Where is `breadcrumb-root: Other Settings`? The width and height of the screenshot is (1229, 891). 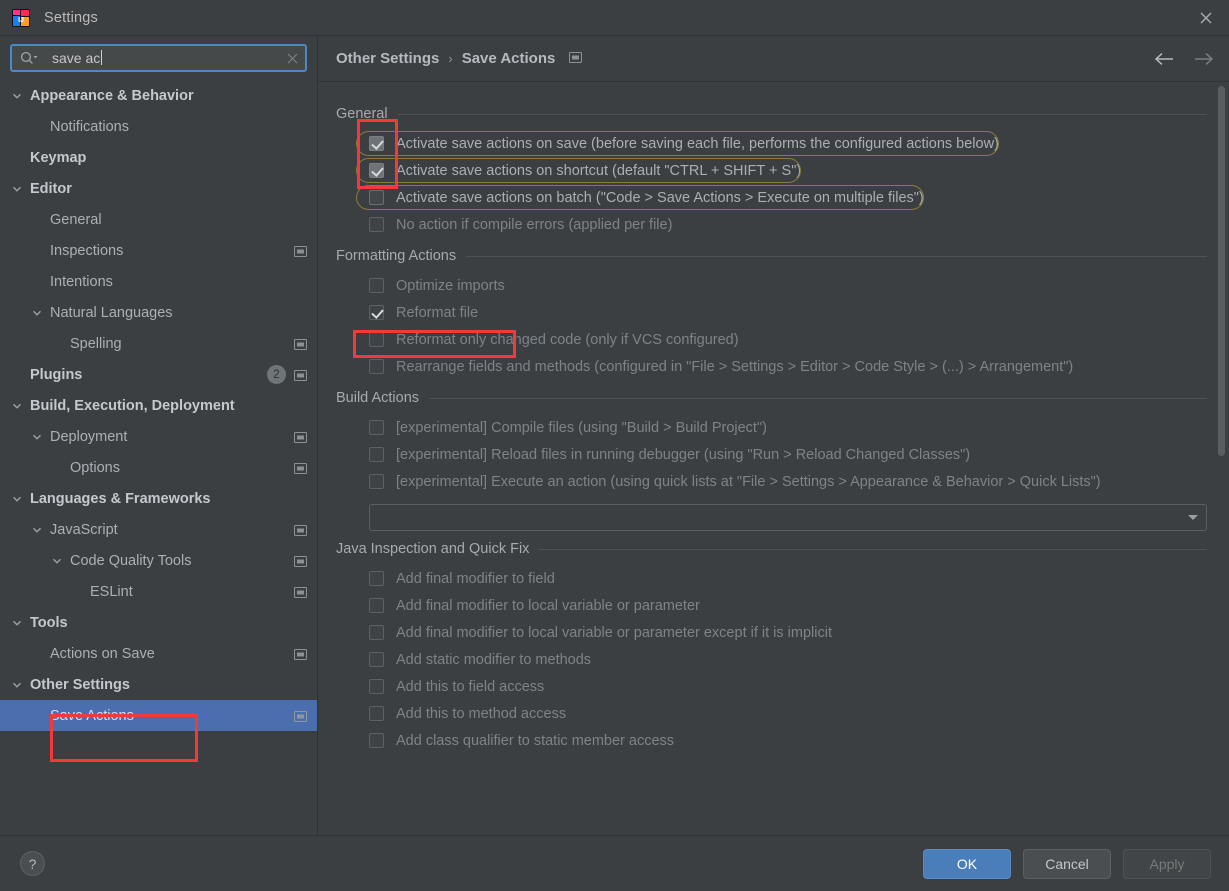
breadcrumb-root: Other Settings is located at coordinates (387, 58).